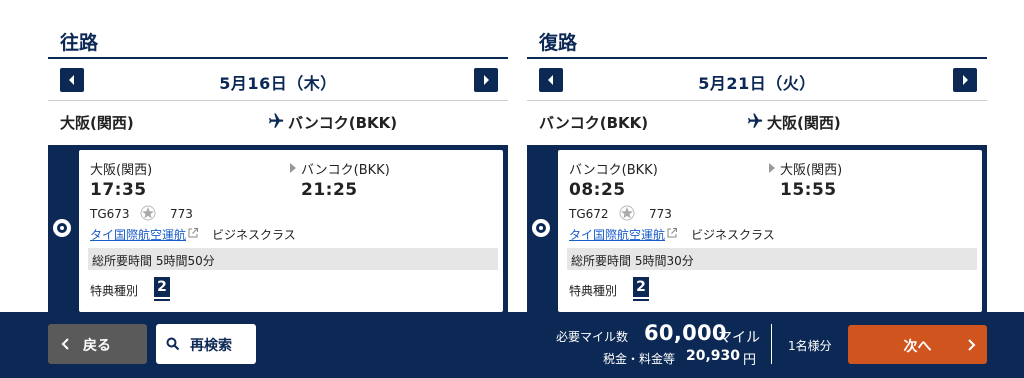 The width and height of the screenshot is (1024, 378). What do you see at coordinates (810, 346) in the screenshot?
I see `passenger-count: 1名様分` at bounding box center [810, 346].